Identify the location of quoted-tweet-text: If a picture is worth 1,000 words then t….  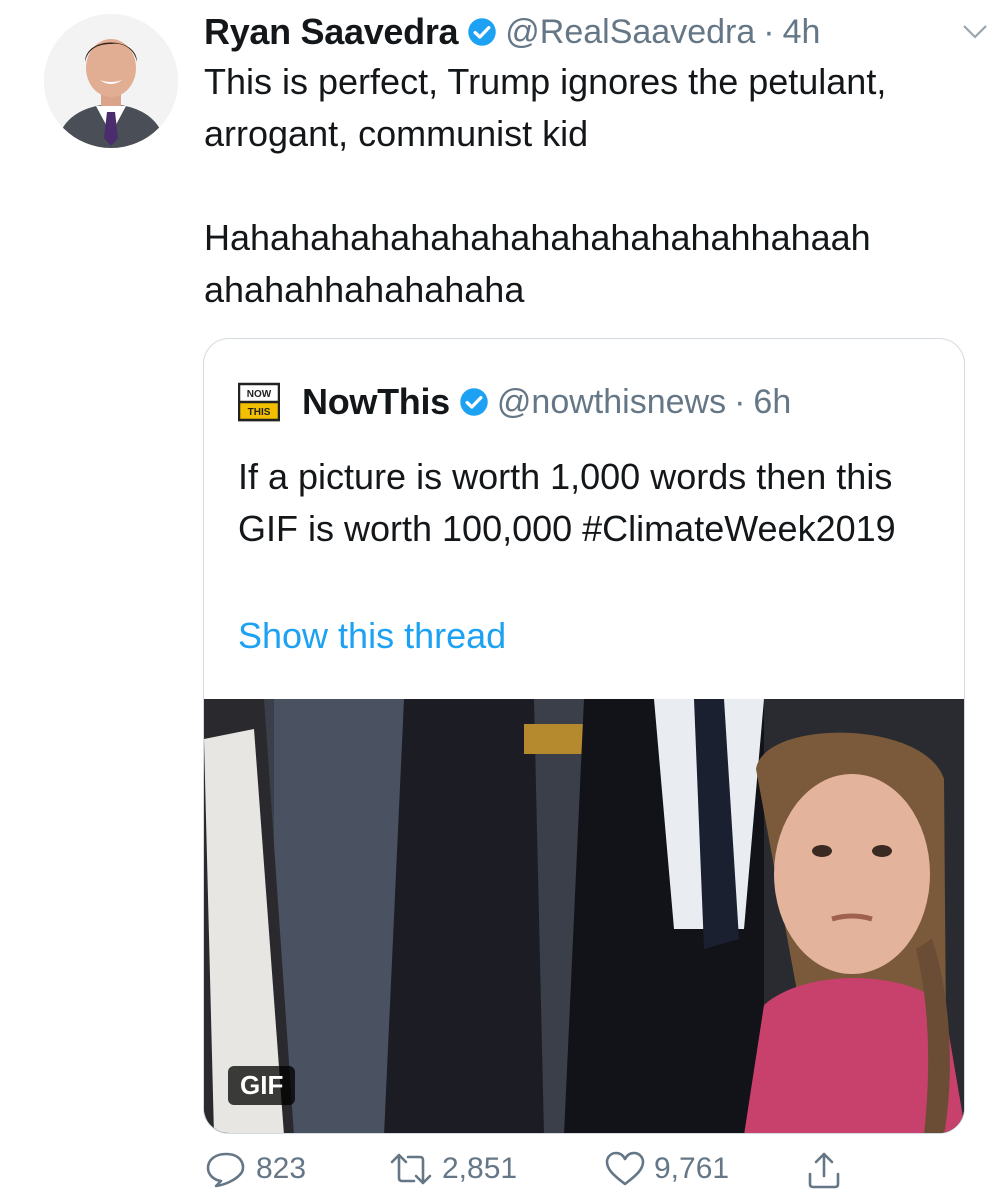
(567, 502).